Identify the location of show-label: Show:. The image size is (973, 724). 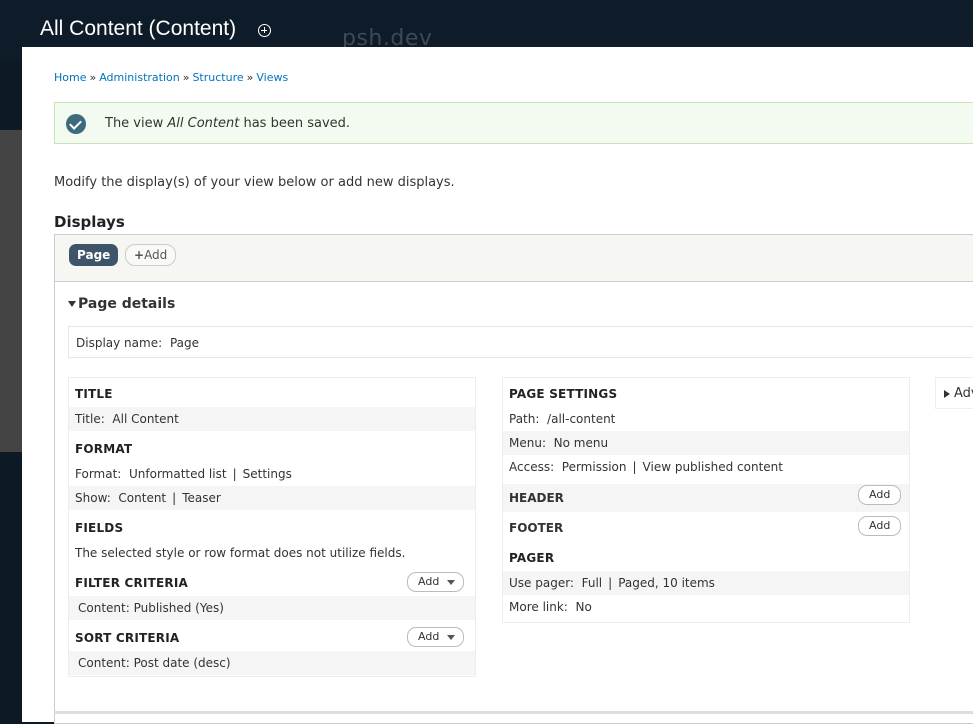
(93, 498).